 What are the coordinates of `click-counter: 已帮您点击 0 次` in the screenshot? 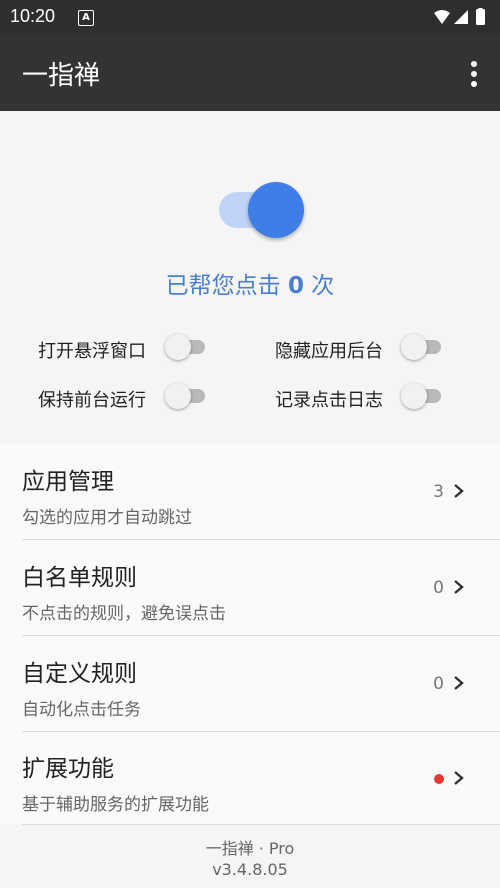 It's located at (250, 283).